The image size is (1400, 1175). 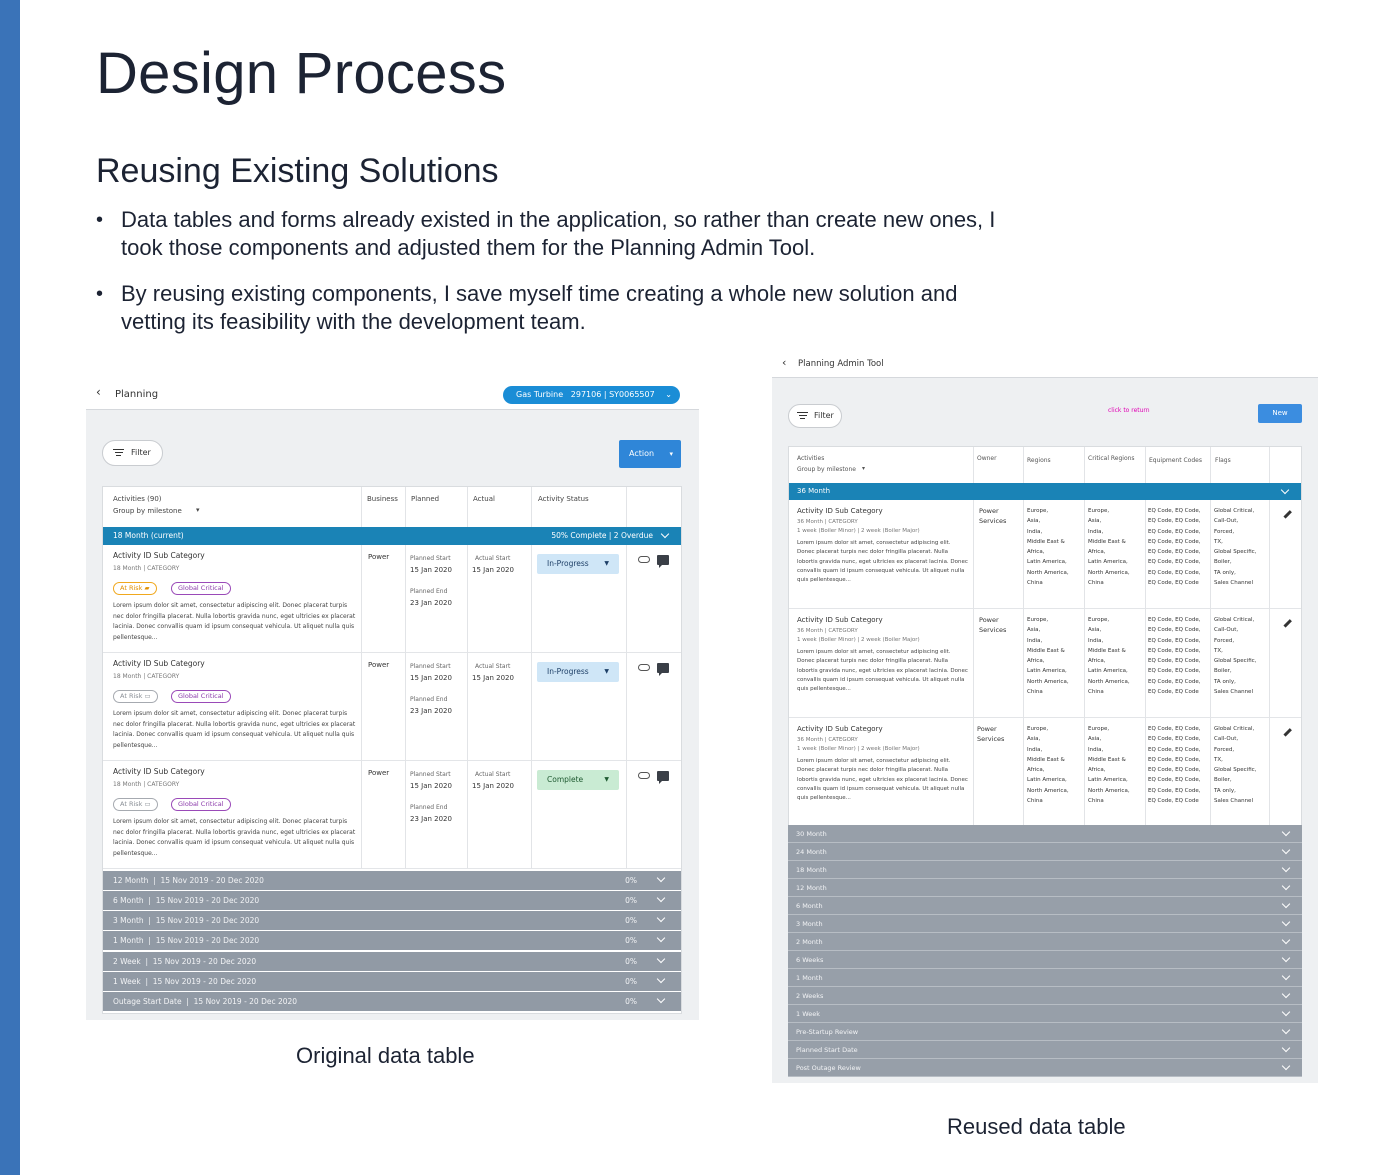 I want to click on chevron-down-icon, so click(x=1286, y=1012).